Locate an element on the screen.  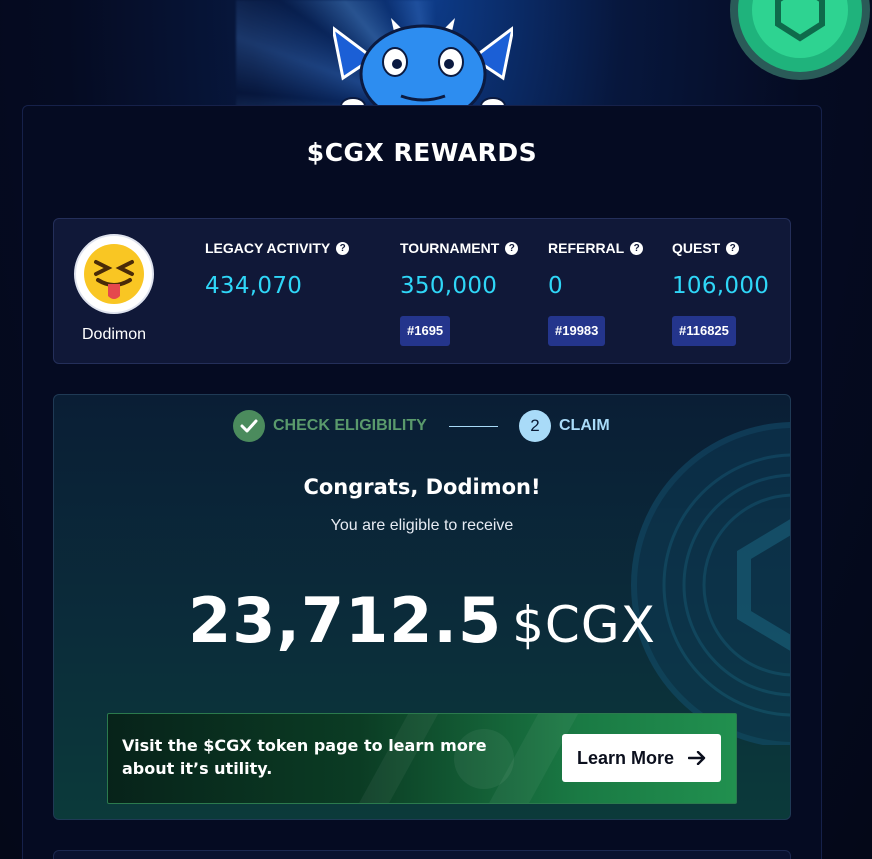
squinting-tongue-emoji-icon is located at coordinates (114, 274).